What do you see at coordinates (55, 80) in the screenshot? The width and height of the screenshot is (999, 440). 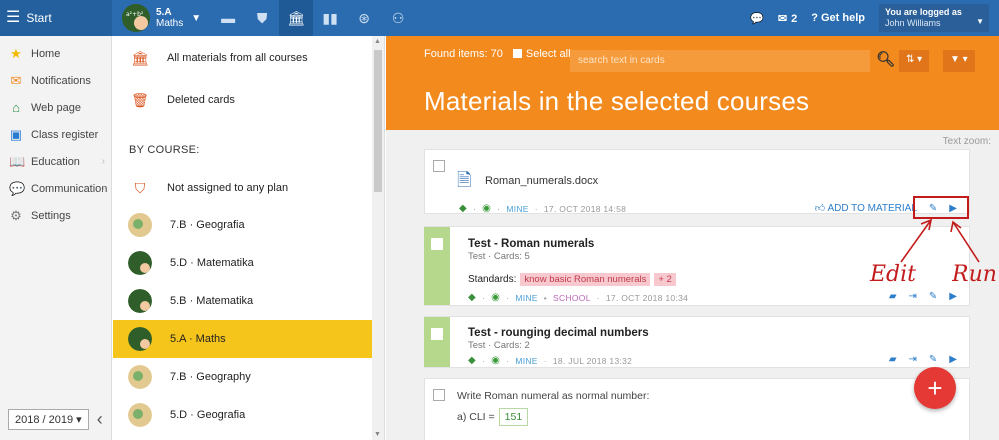 I see `sidebar-item-notifications: ✉ Notifications` at bounding box center [55, 80].